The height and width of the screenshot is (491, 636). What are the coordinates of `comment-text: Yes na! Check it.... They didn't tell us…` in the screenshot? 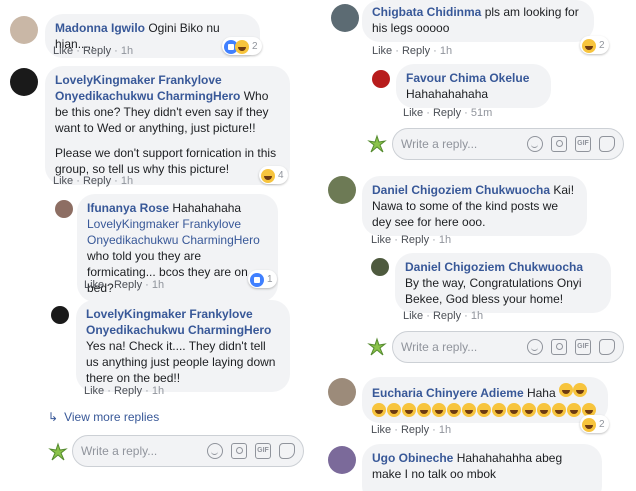 It's located at (181, 362).